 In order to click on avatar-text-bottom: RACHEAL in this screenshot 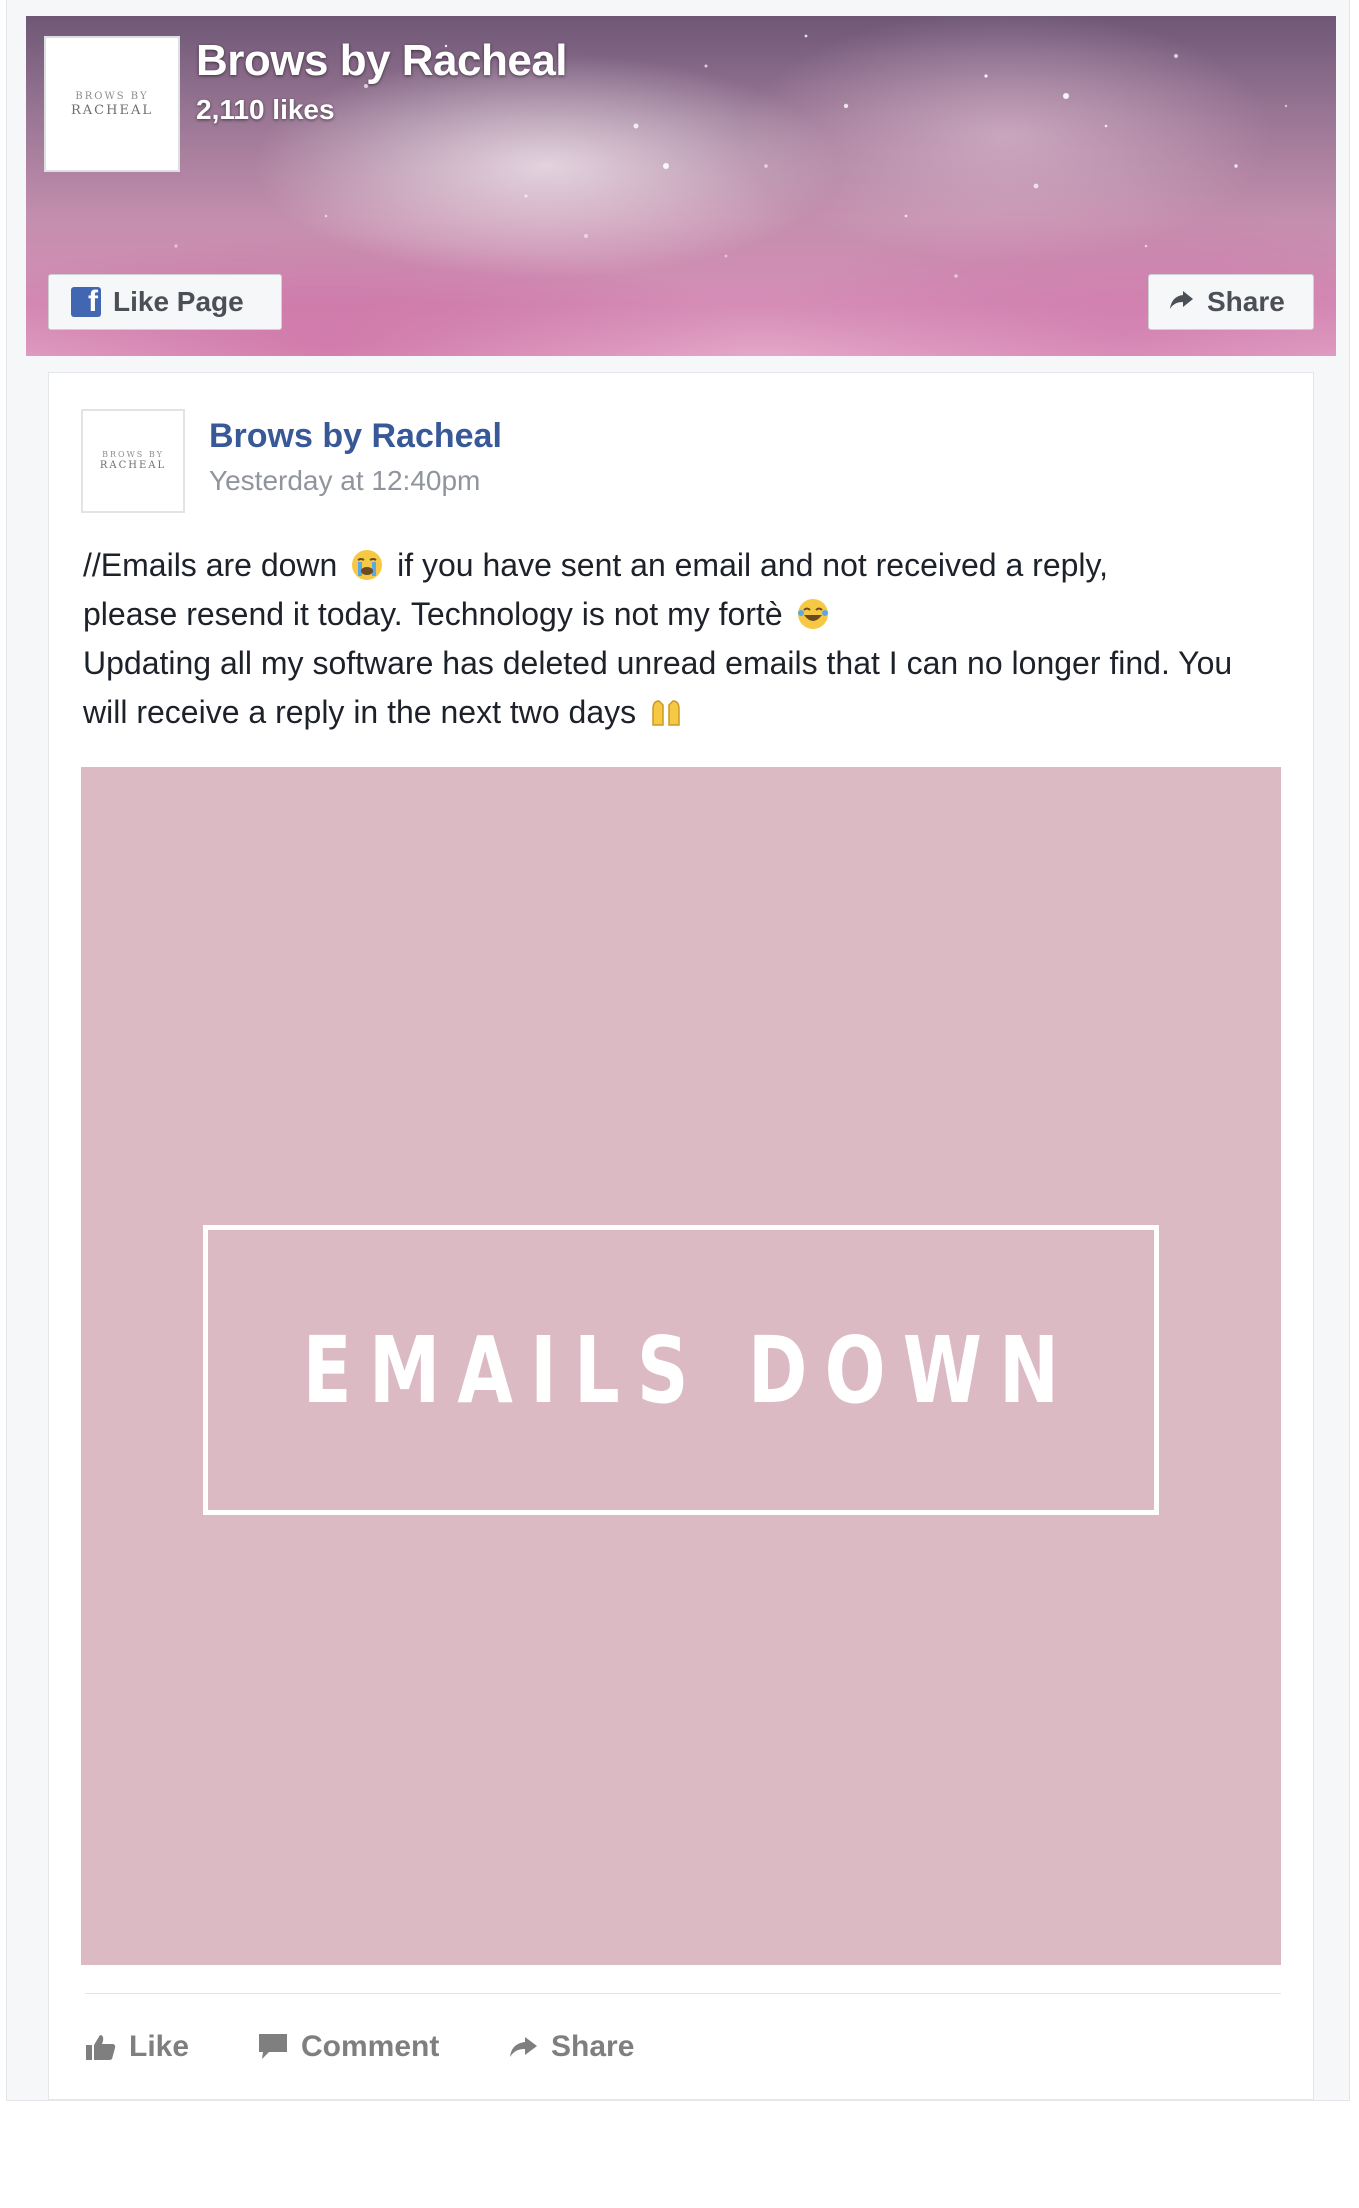, I will do `click(133, 465)`.